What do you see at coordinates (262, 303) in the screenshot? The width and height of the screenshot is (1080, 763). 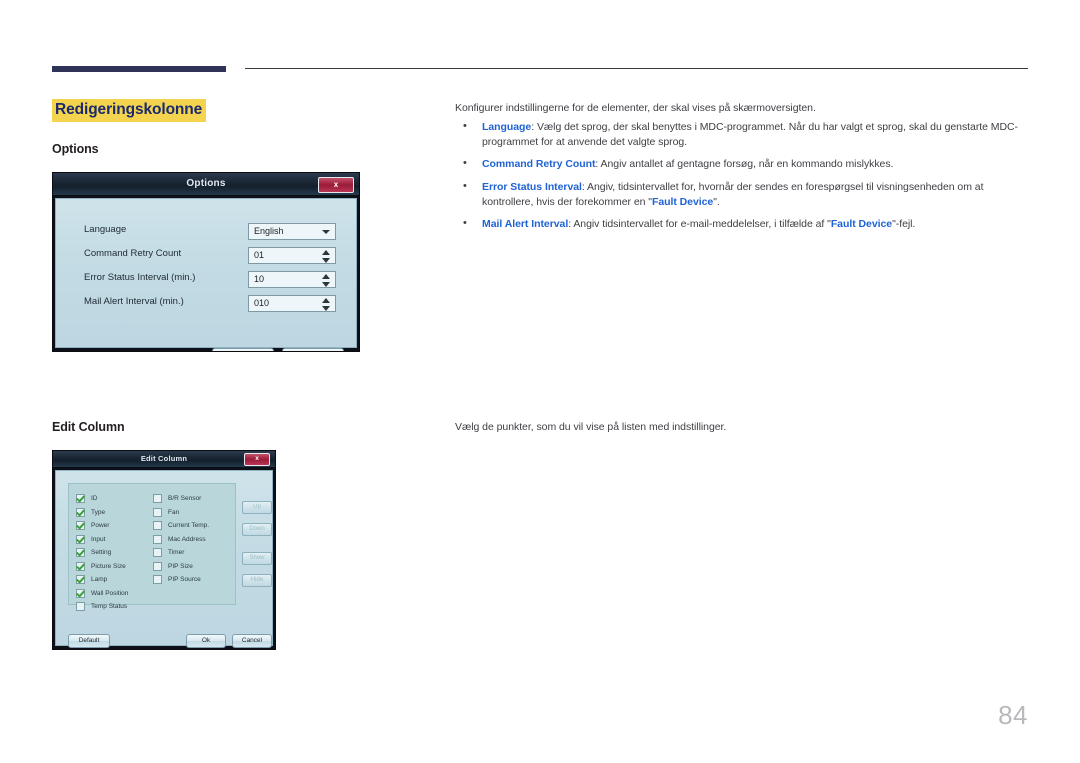 I see `mail-alert-interval-value: 010` at bounding box center [262, 303].